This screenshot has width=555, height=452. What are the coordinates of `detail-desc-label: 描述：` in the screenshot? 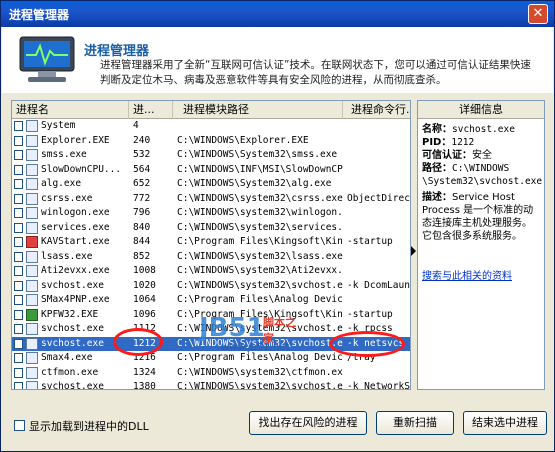 It's located at (437, 197).